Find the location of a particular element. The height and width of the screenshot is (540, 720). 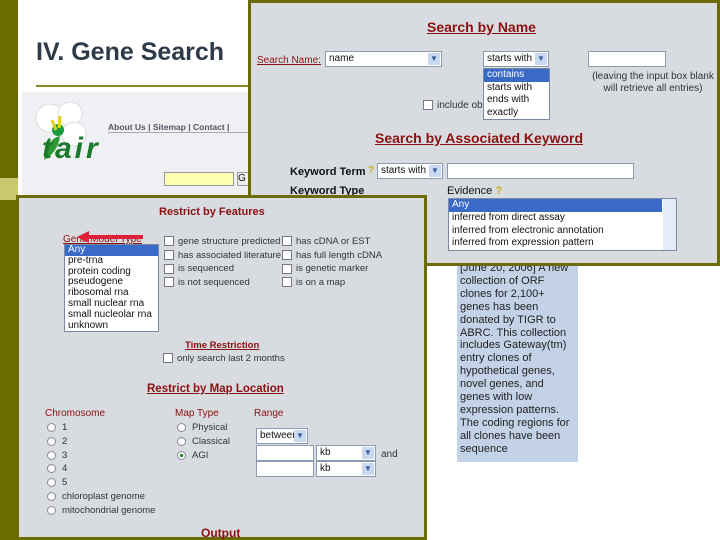

feature-check: has cDNA or EST is located at coordinates (332, 242).